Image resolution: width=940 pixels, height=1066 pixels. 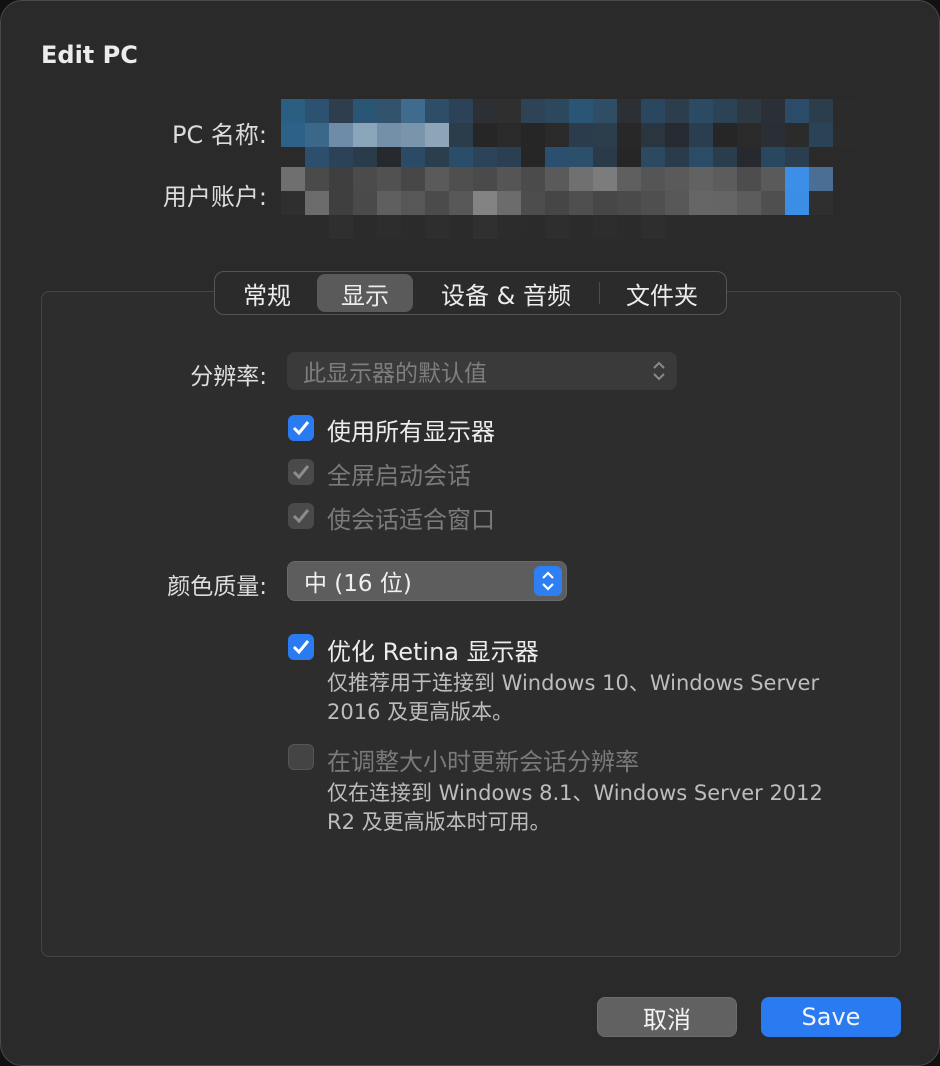 What do you see at coordinates (557, 203) in the screenshot?
I see `user-account-field-redacted` at bounding box center [557, 203].